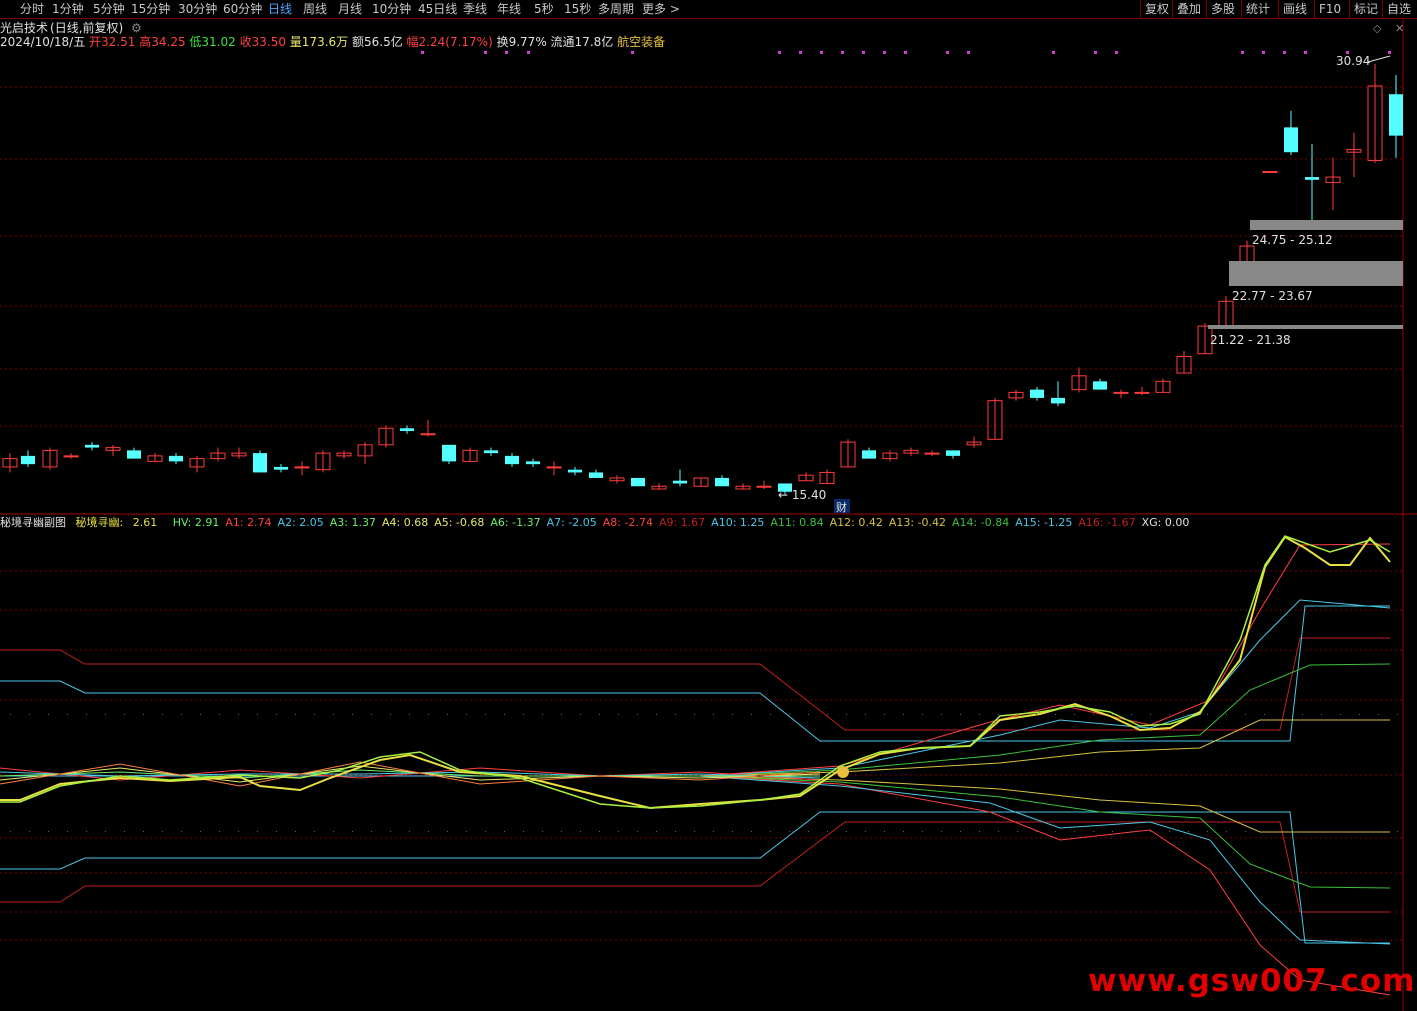  Describe the element at coordinates (515, 522) in the screenshot. I see `indicator-value-6: A6: -1.37` at that location.